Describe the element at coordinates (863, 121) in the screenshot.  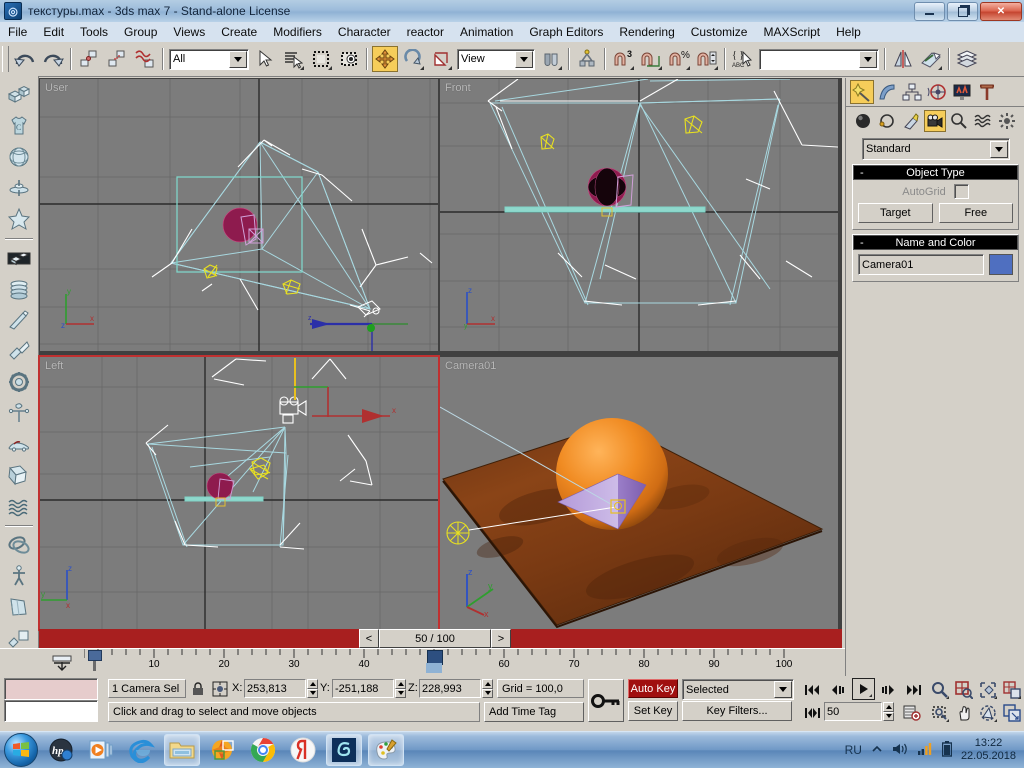
I see `geometry-button` at that location.